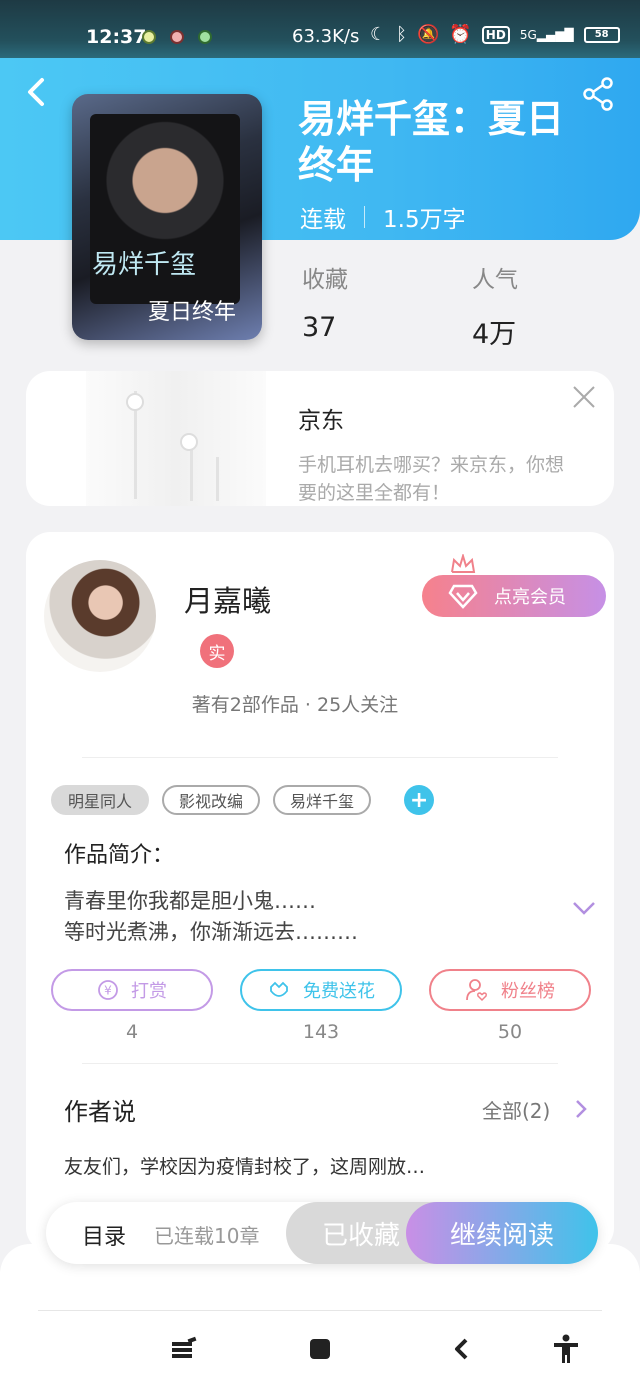  I want to click on accessibility-icon, so click(566, 1349).